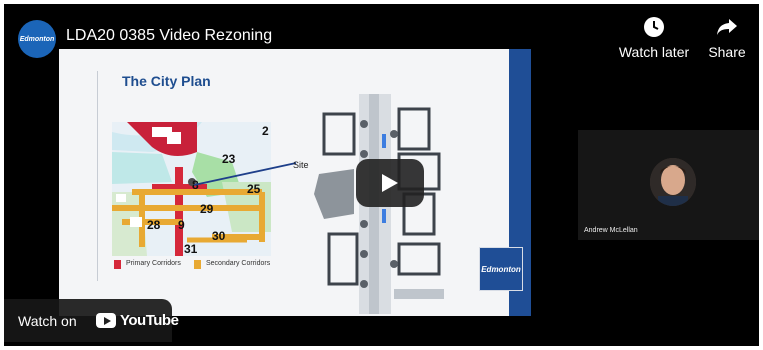 This screenshot has height=350, width=763. What do you see at coordinates (191, 249) in the screenshot?
I see `map-number: 31` at bounding box center [191, 249].